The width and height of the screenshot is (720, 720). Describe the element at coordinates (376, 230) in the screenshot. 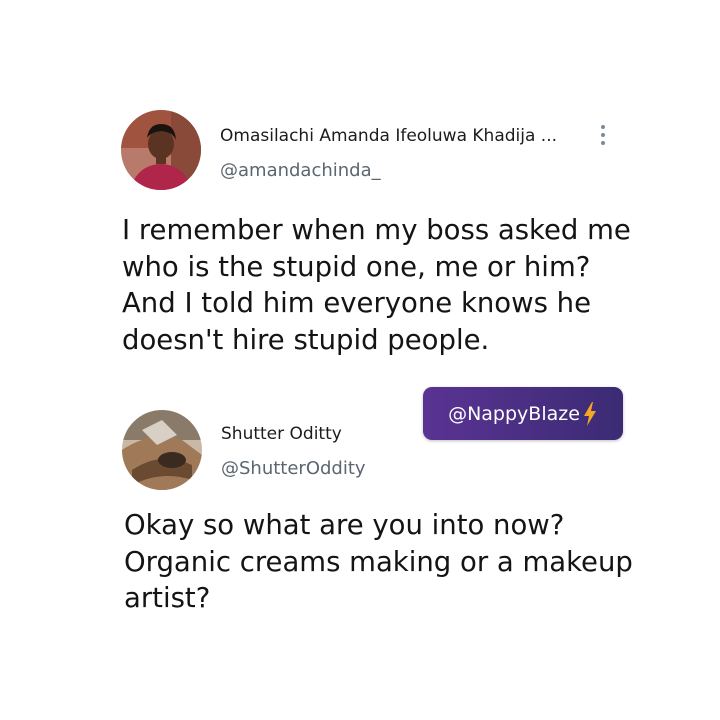

I see `tweet-text-line: I remember when my boss asked me` at that location.